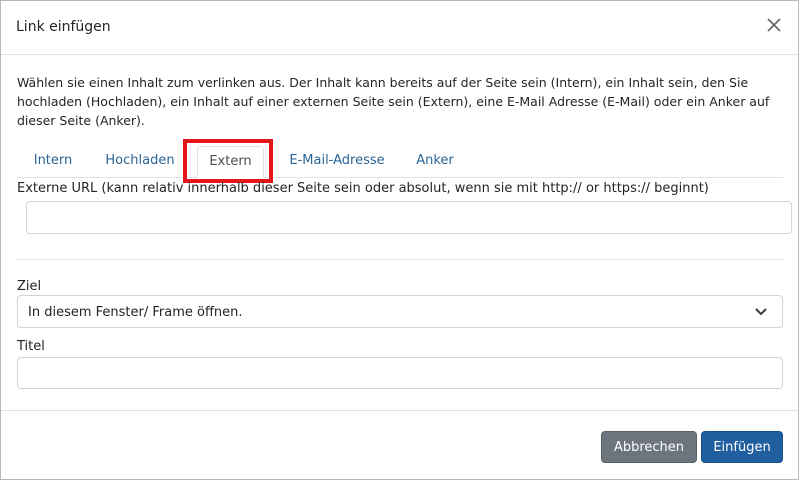 The image size is (799, 480). I want to click on tab-extern: Extern, so click(230, 162).